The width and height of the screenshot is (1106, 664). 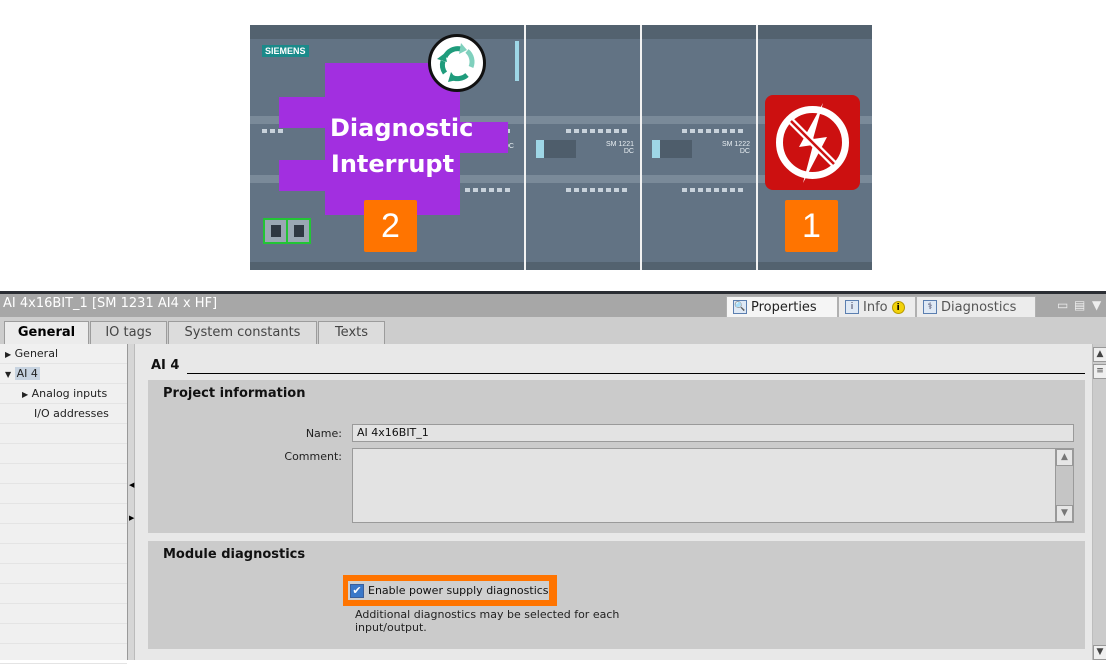 What do you see at coordinates (1096, 305) in the screenshot?
I see `dropdown-icon: ▼` at bounding box center [1096, 305].